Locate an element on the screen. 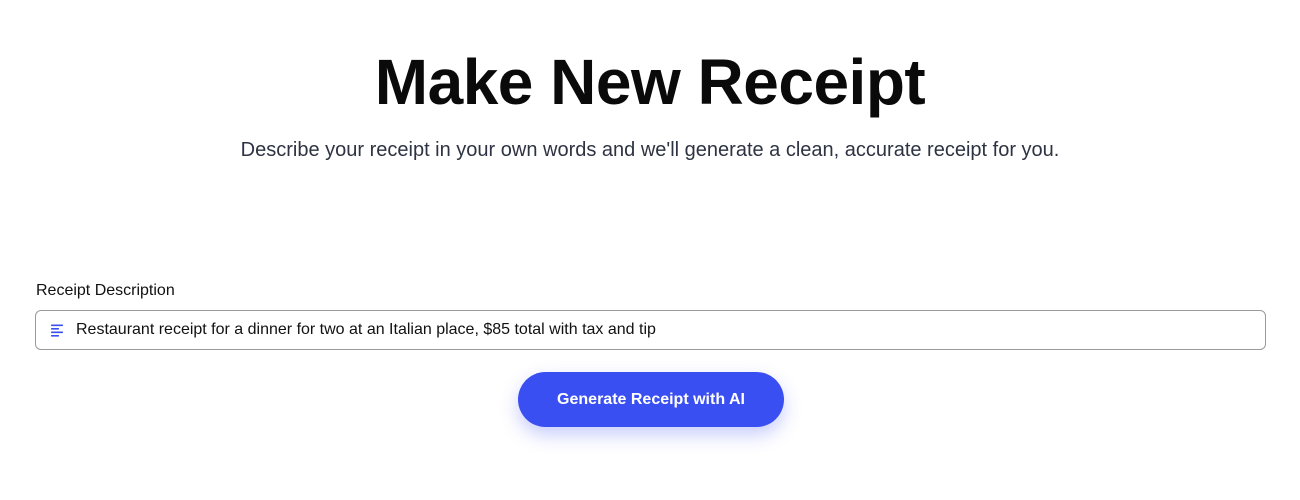 The width and height of the screenshot is (1300, 500). text-align-left-icon is located at coordinates (57, 330).